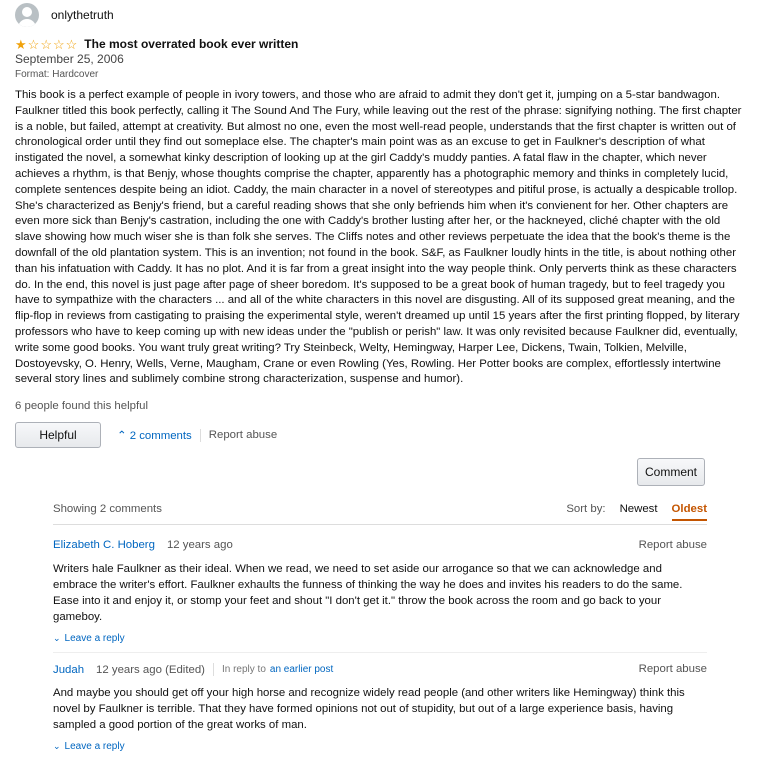 This screenshot has width=768, height=760. I want to click on review-title: The most overrated book ever written, so click(191, 44).